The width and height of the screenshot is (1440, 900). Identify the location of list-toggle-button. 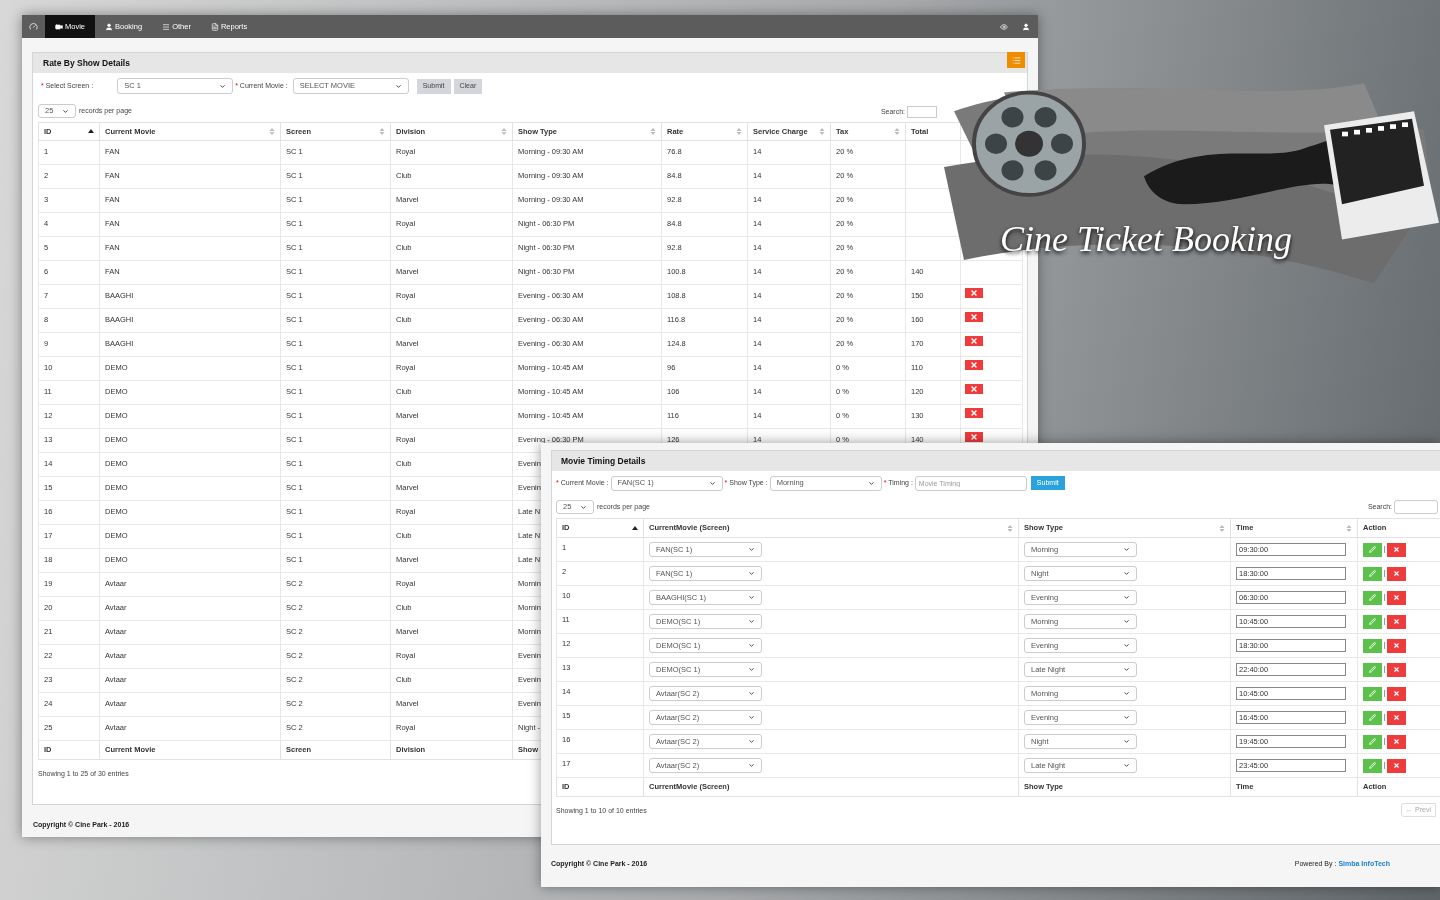
(1016, 60).